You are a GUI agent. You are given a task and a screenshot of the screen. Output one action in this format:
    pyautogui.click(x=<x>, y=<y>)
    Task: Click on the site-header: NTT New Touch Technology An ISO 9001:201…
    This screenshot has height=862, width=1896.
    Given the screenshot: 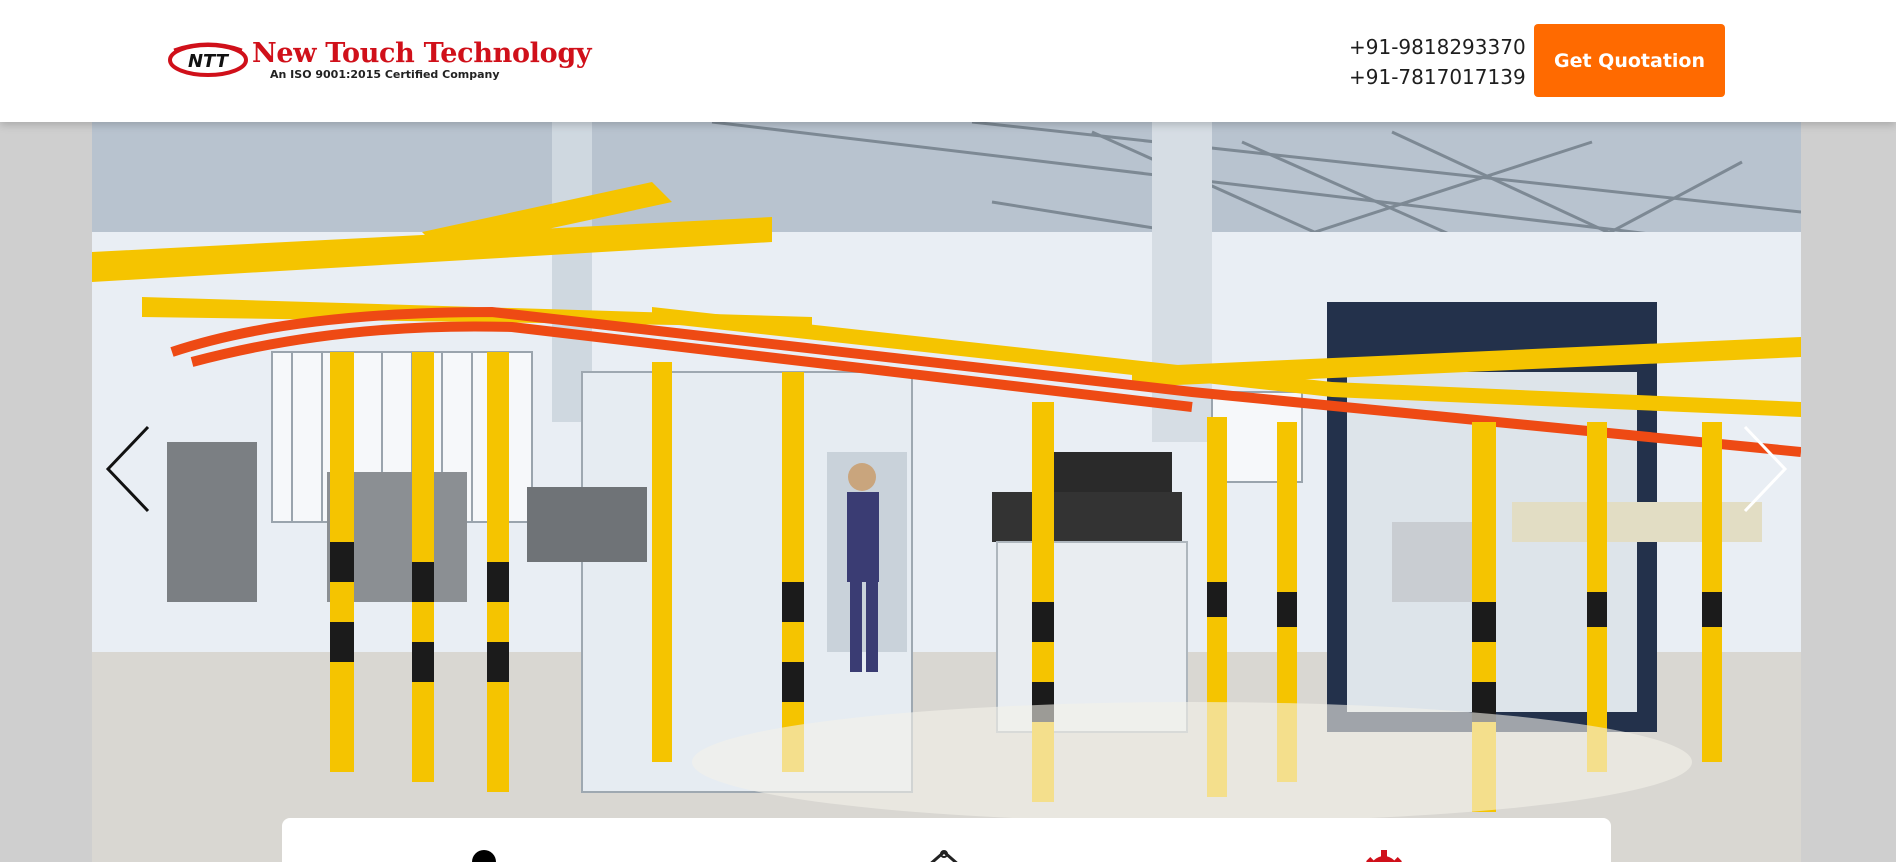 What is the action you would take?
    pyautogui.click(x=948, y=61)
    